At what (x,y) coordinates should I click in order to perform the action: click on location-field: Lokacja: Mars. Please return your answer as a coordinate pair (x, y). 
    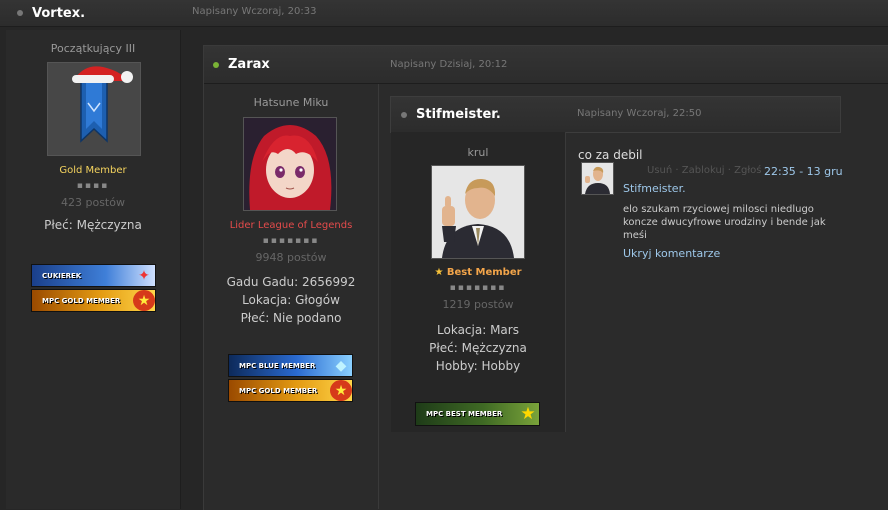
    Looking at the image, I should click on (478, 330).